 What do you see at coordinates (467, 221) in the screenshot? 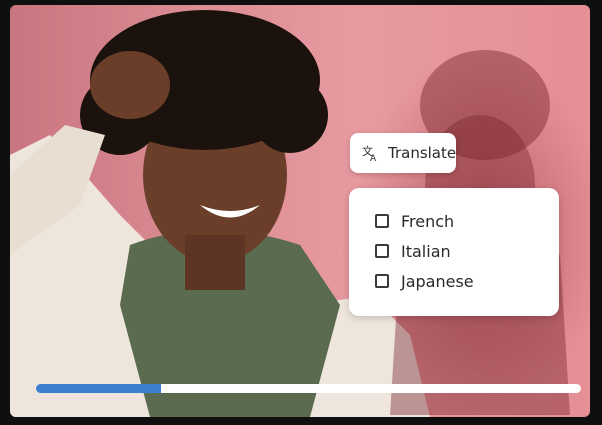
I see `language-option-french: French` at bounding box center [467, 221].